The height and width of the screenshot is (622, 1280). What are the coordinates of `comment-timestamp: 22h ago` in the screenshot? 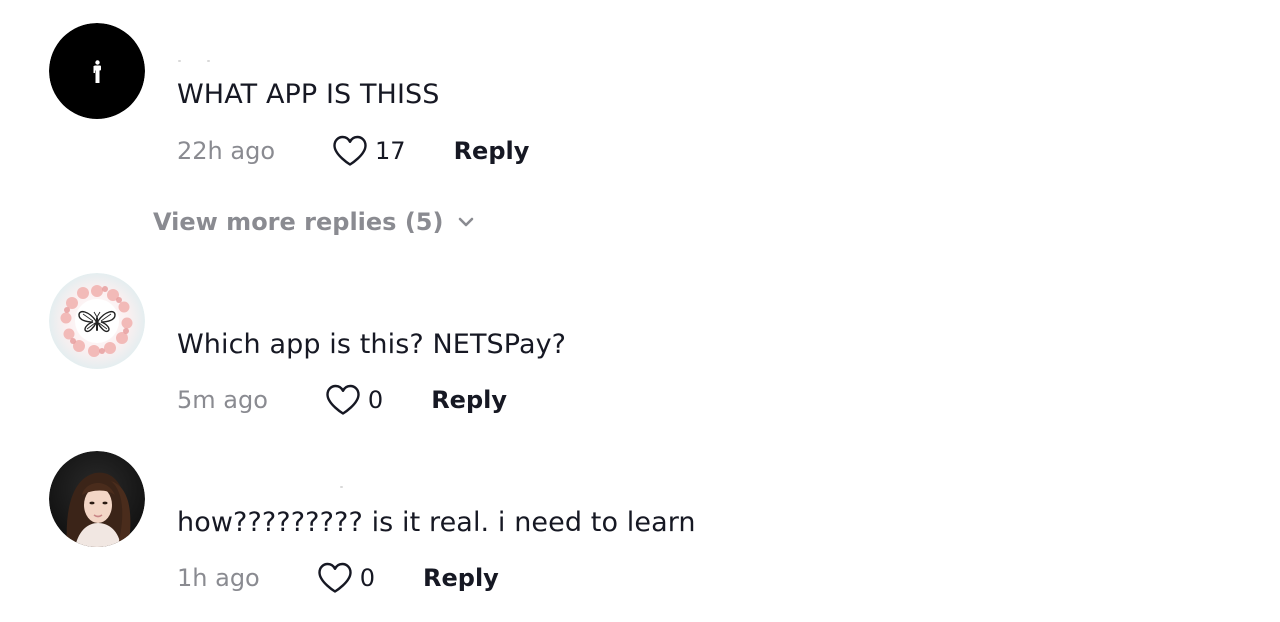 It's located at (226, 151).